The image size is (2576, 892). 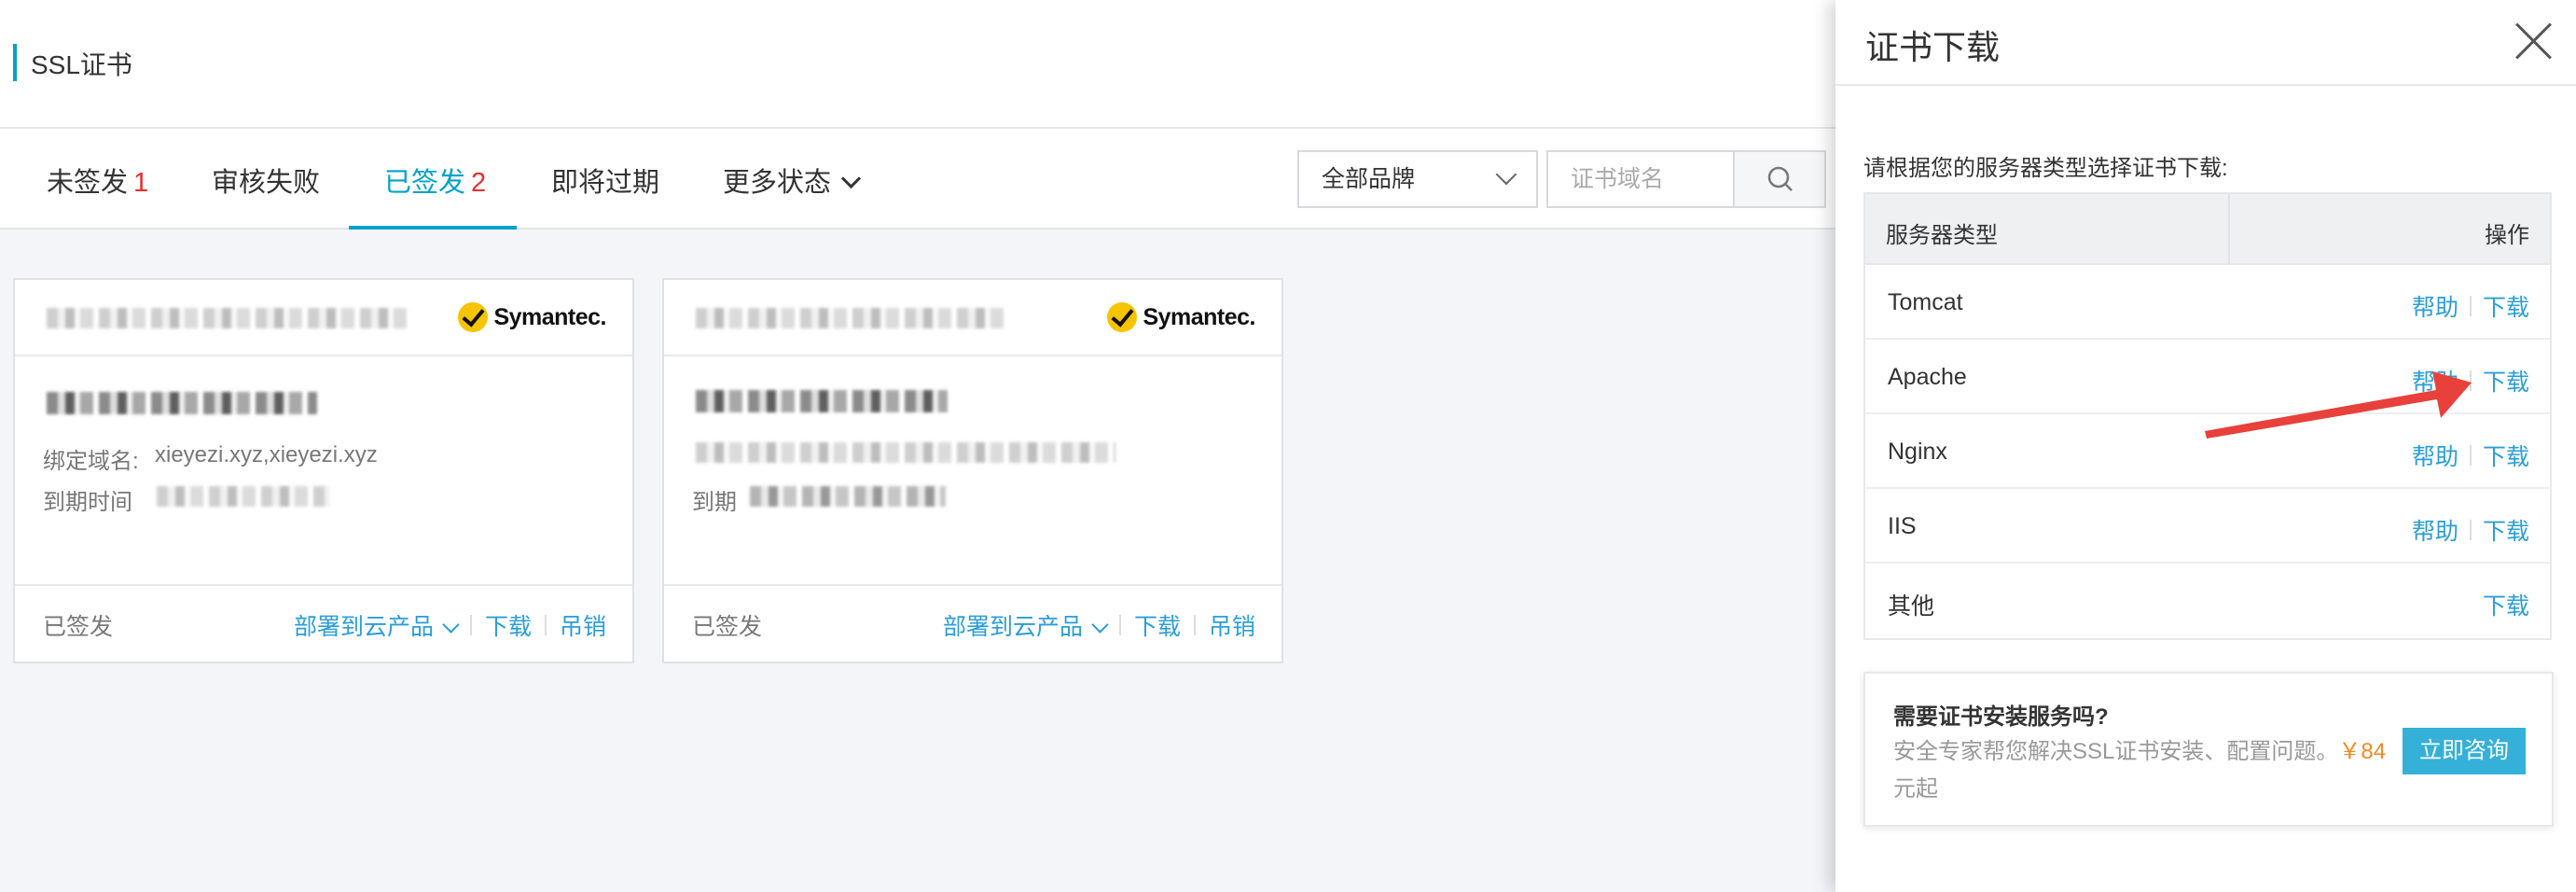 I want to click on table-row: IIS 帮助 下载, so click(x=2207, y=527).